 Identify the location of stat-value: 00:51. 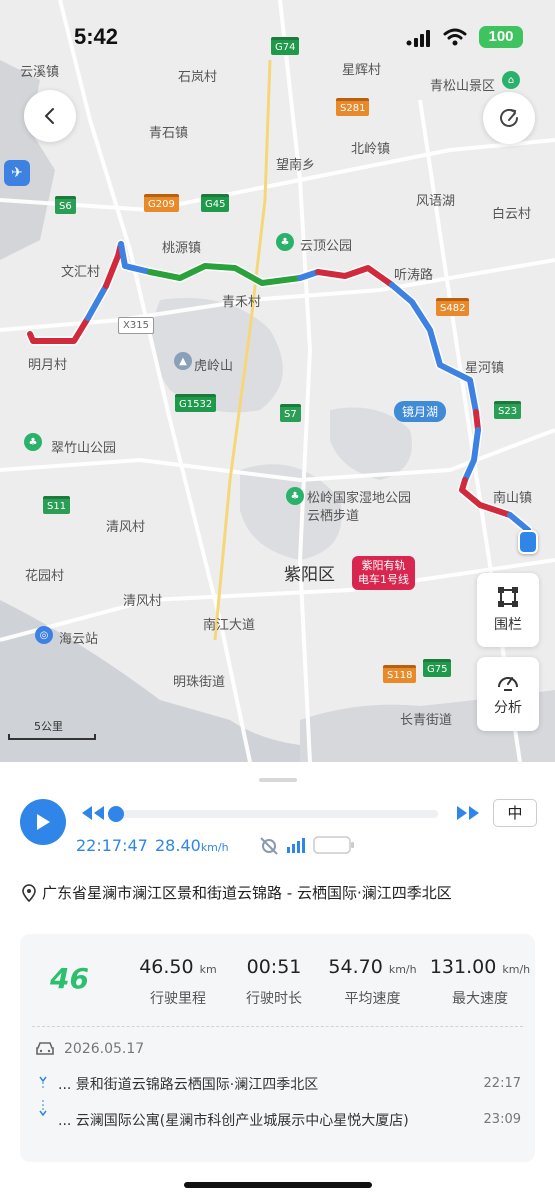
(274, 967).